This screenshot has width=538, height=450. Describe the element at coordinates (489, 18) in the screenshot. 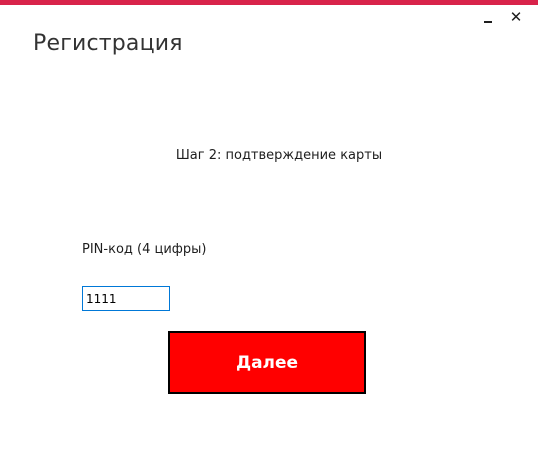

I see `minimize-button` at that location.